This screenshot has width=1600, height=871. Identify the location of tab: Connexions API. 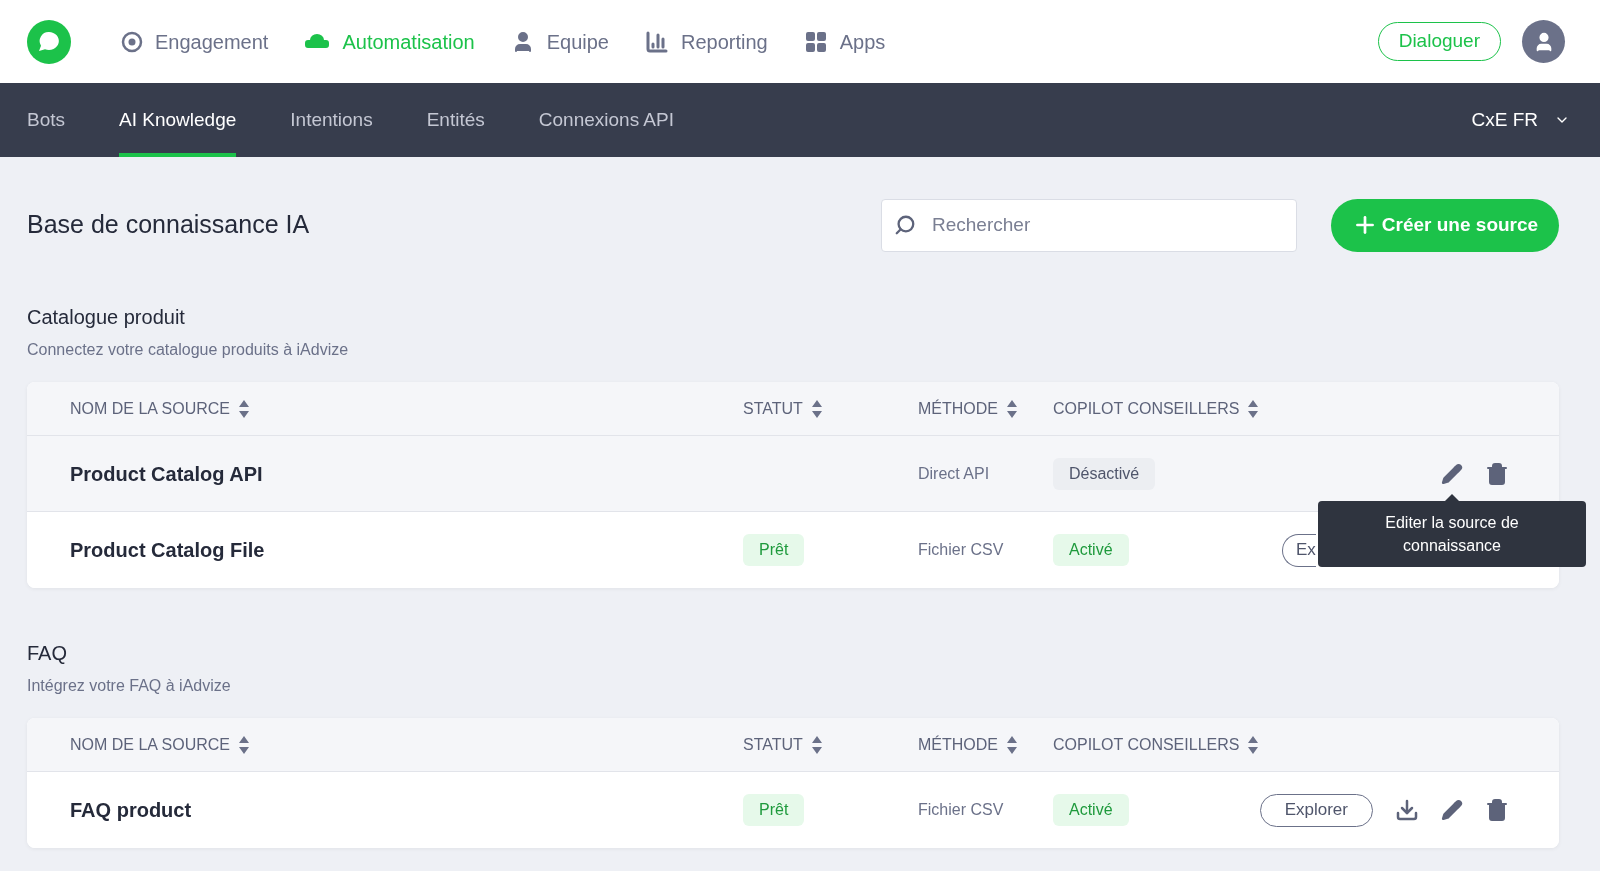
(606, 120).